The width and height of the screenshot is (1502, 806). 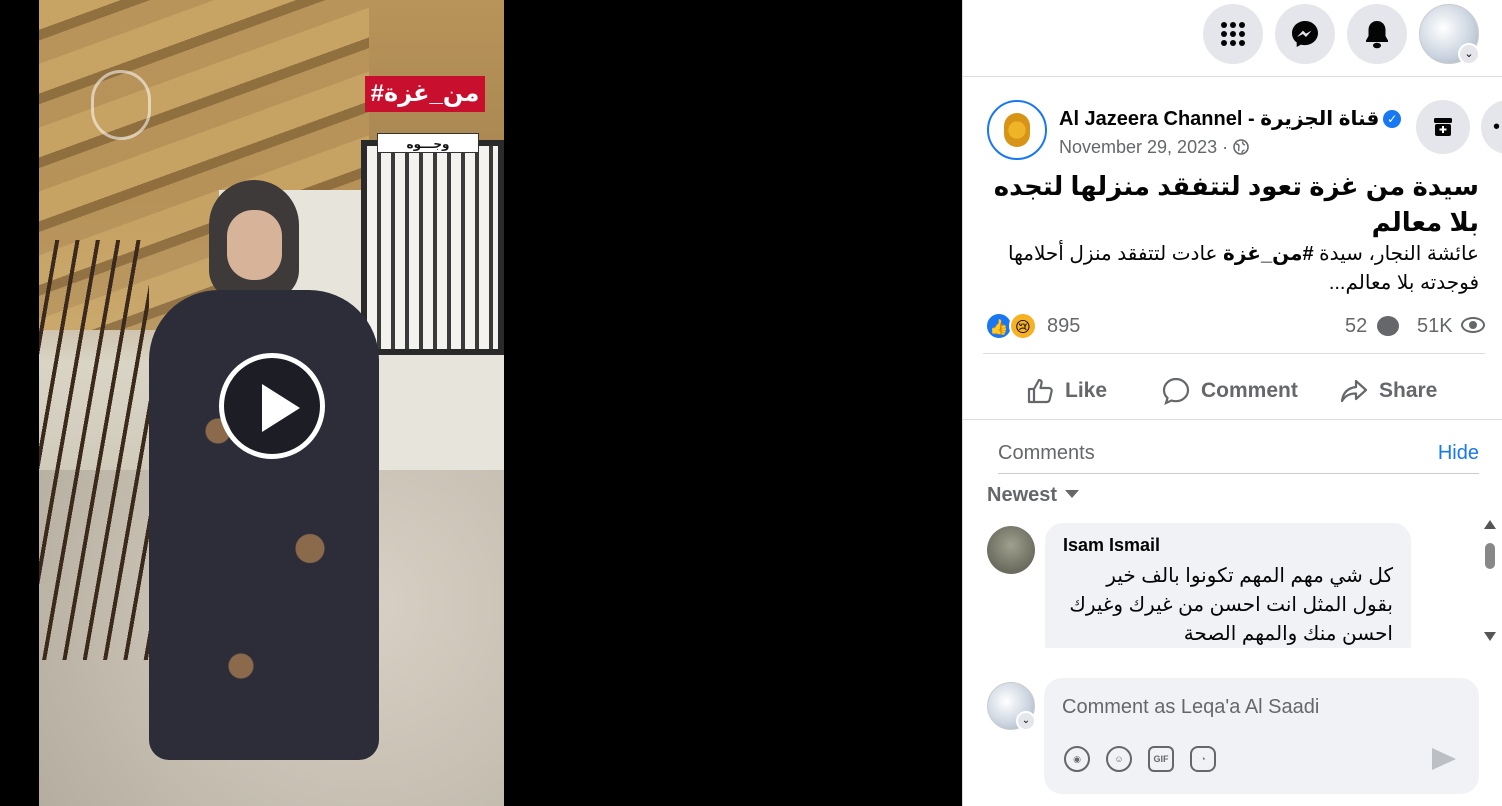 I want to click on comment-button: Comment, so click(x=1229, y=391).